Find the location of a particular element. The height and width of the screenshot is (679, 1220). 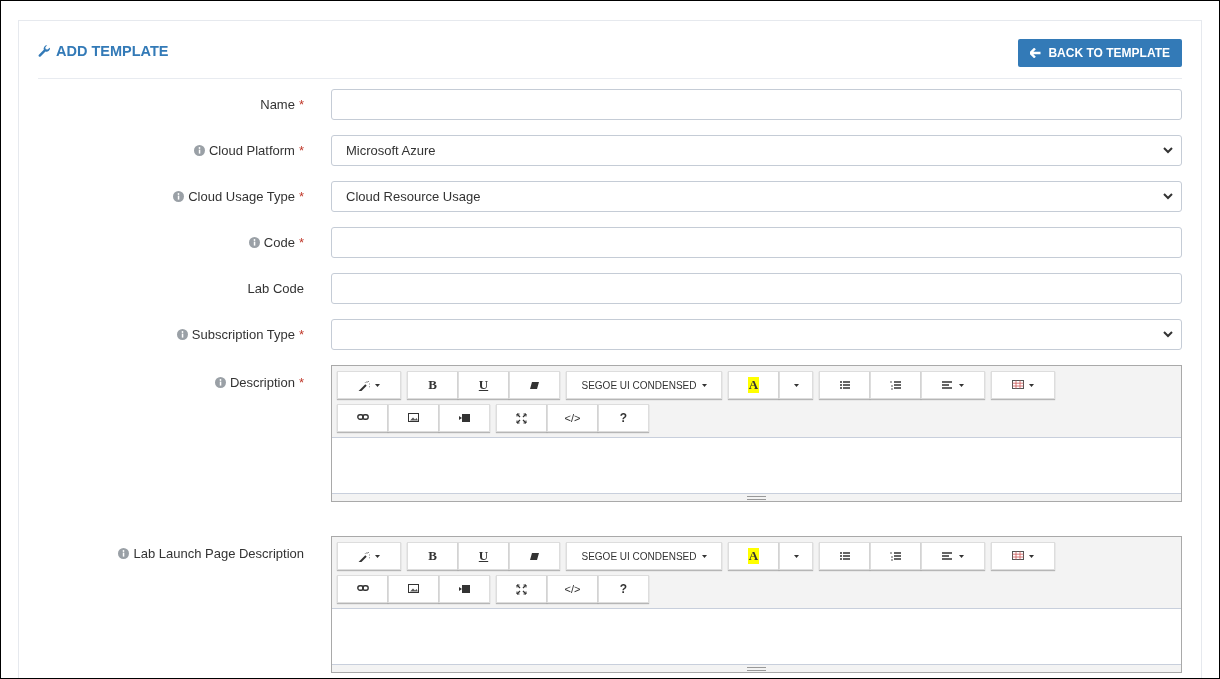

field-label: Description is located at coordinates (262, 382).